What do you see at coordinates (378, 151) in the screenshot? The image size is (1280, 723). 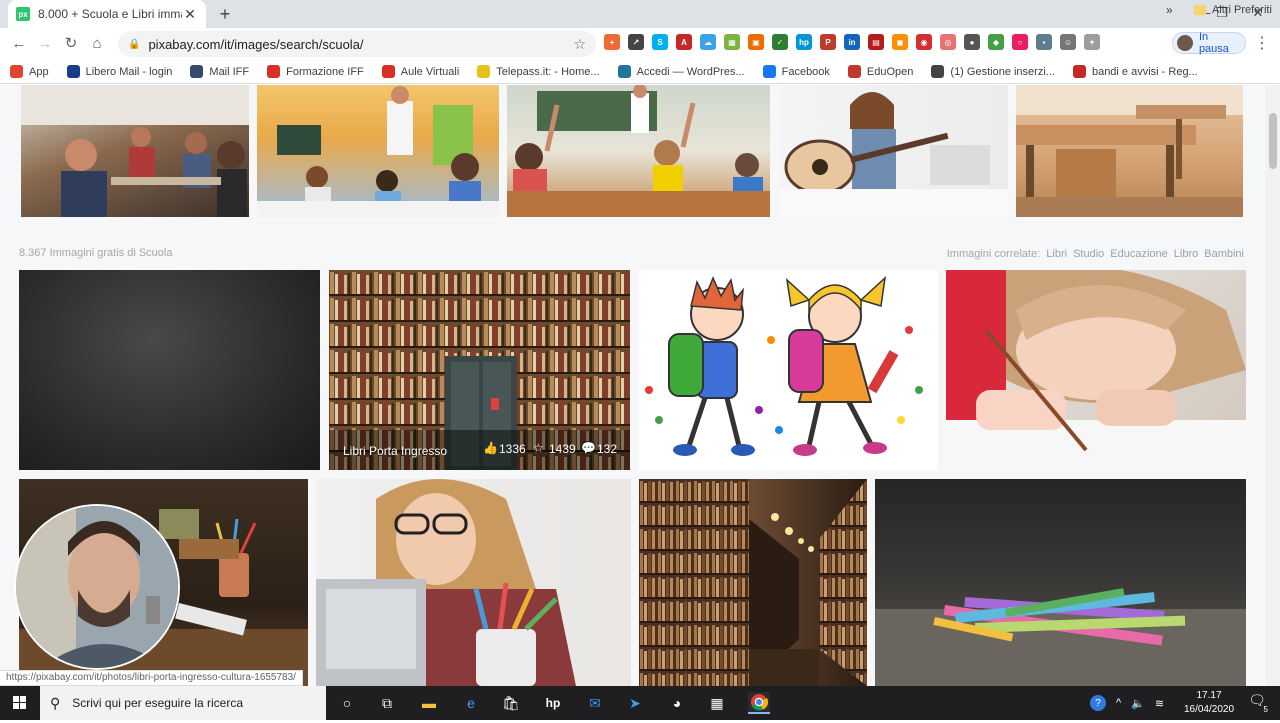 I see `classroom-teacher-photo` at bounding box center [378, 151].